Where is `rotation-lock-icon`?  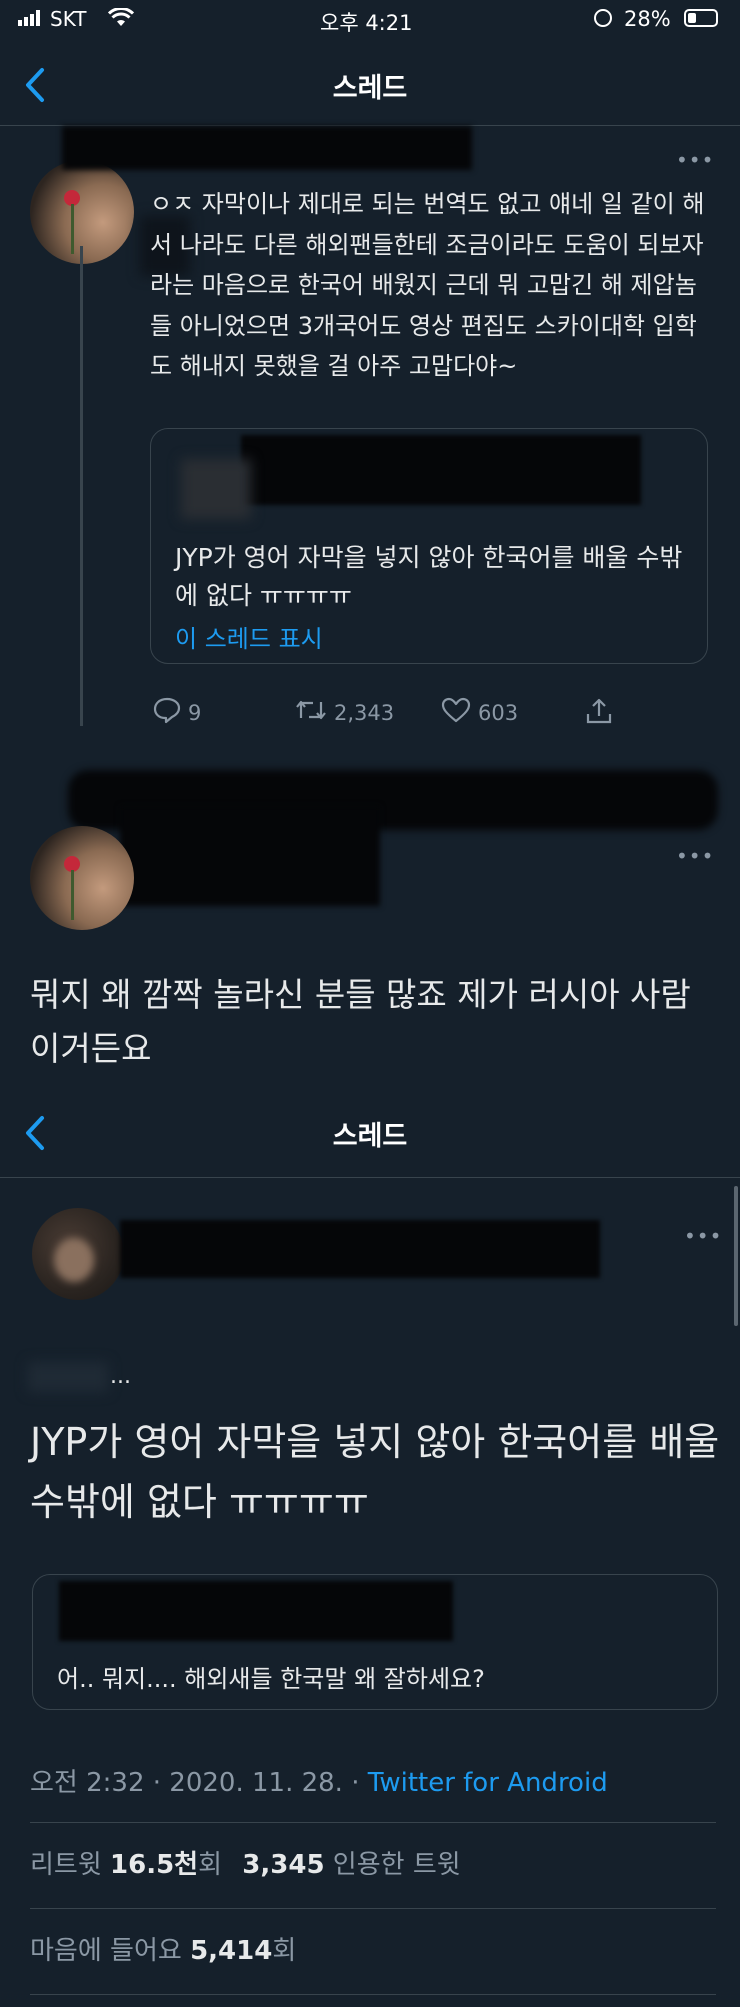
rotation-lock-icon is located at coordinates (603, 18).